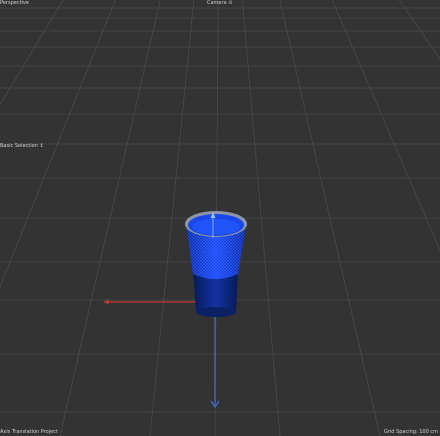 The image size is (440, 436). I want to click on grid-spacing-status: Grid Spacing: 100 cm, so click(410, 432).